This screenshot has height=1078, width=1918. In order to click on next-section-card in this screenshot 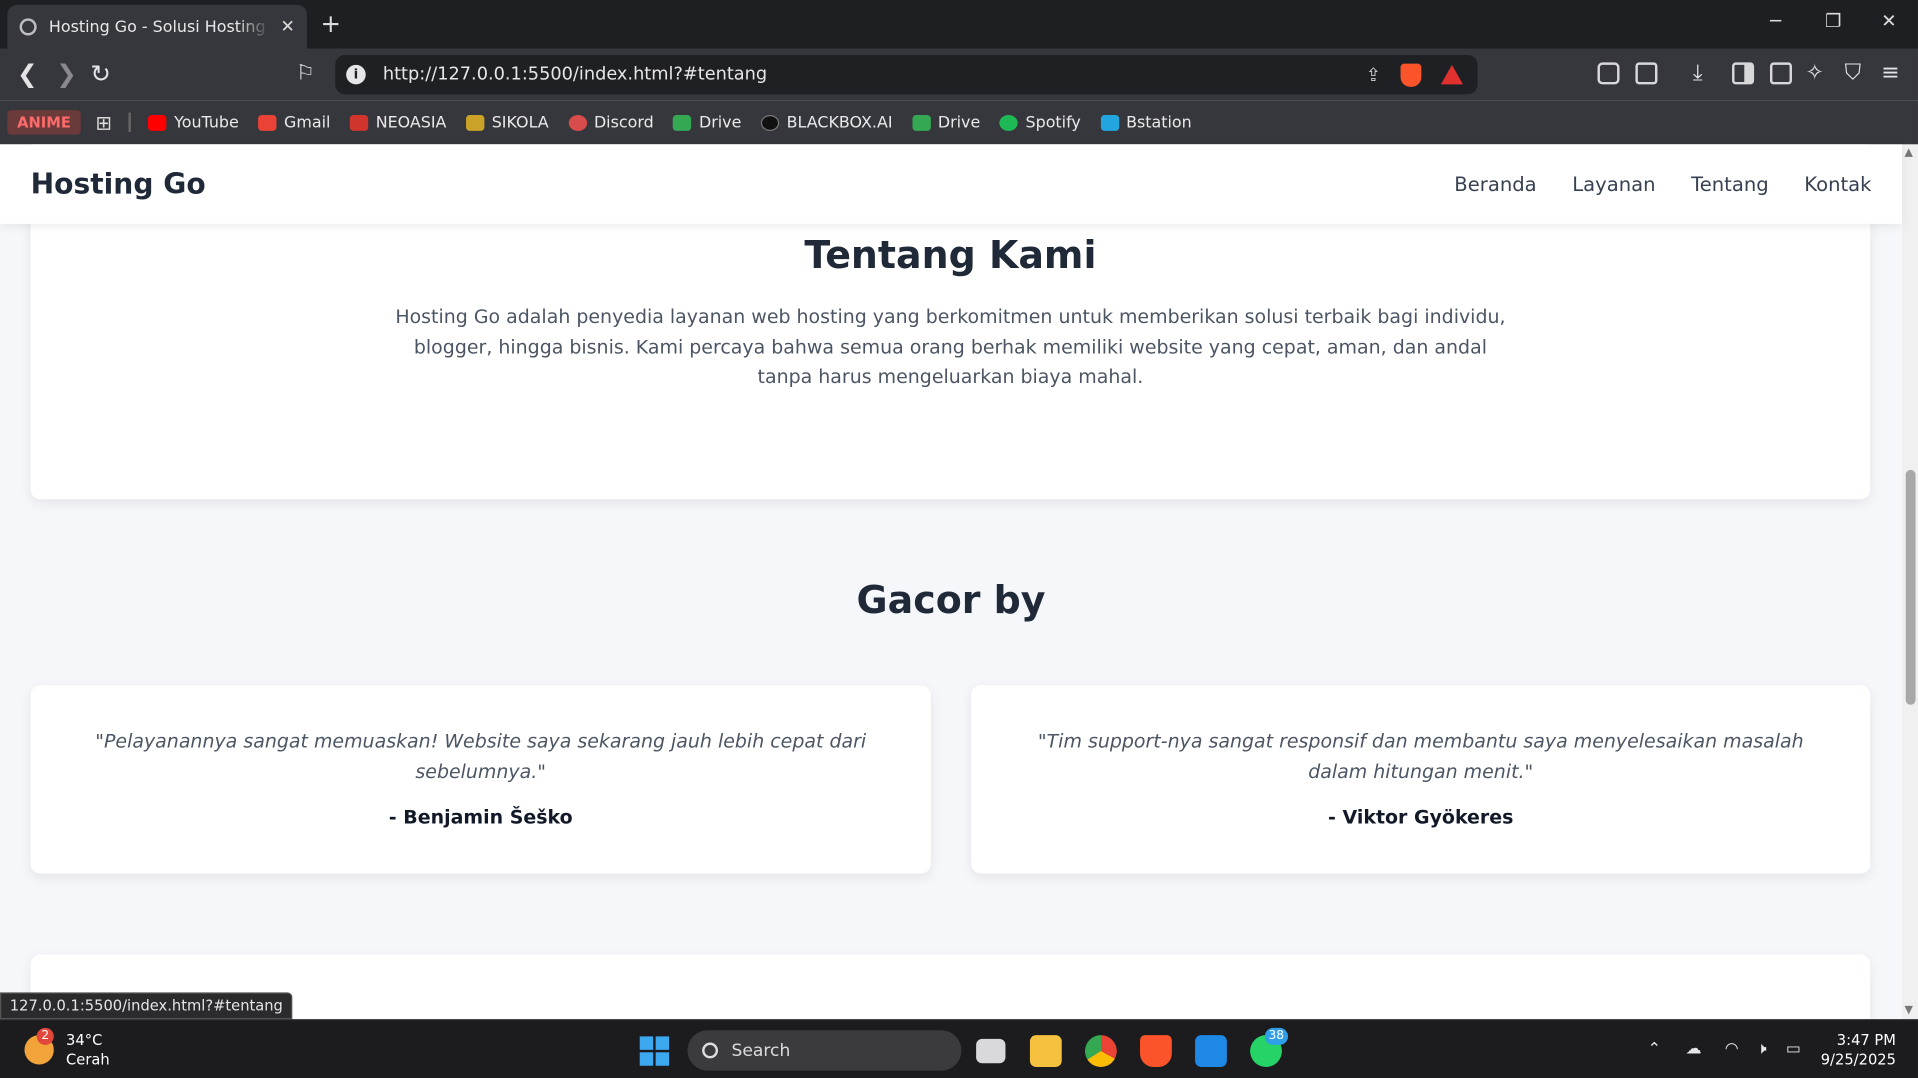, I will do `click(950, 987)`.